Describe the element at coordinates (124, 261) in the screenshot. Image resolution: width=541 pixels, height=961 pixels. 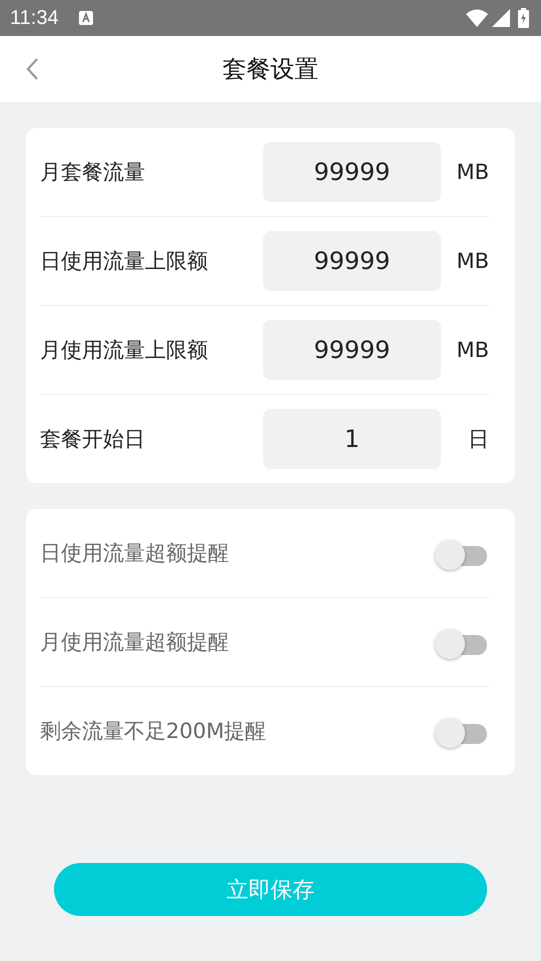
I see `setting-label: 日使用流量上限额` at that location.